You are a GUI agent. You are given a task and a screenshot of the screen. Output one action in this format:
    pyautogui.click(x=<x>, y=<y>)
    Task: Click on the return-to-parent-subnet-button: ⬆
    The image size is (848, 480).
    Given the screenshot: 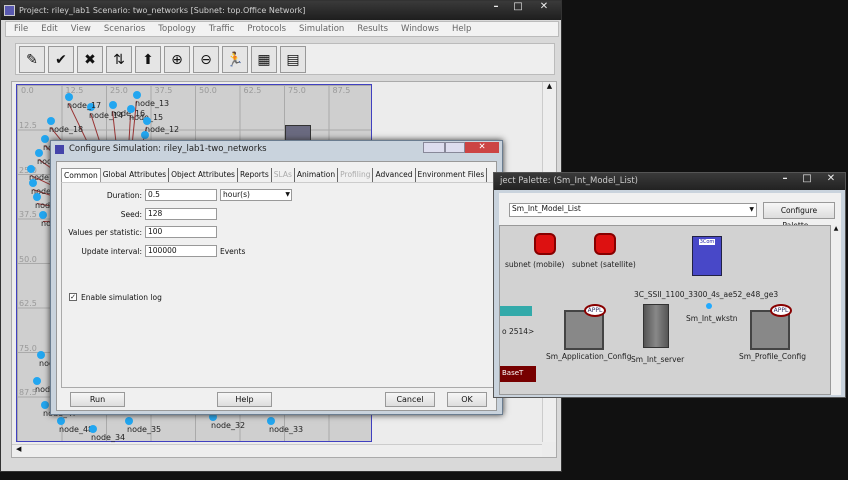 What is the action you would take?
    pyautogui.click(x=148, y=59)
    